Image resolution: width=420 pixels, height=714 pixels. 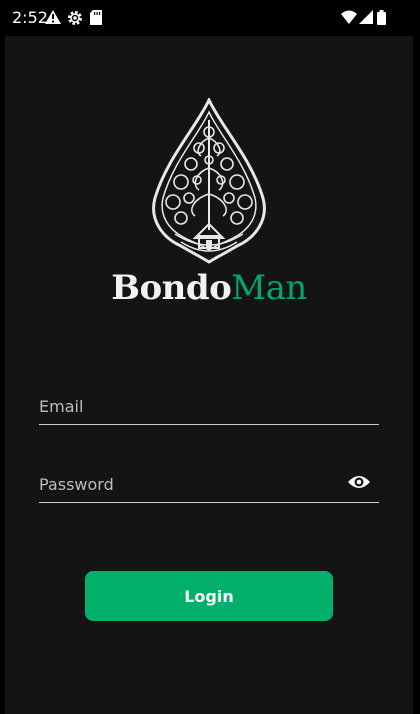 I want to click on status-time: 2:52, so click(x=30, y=17).